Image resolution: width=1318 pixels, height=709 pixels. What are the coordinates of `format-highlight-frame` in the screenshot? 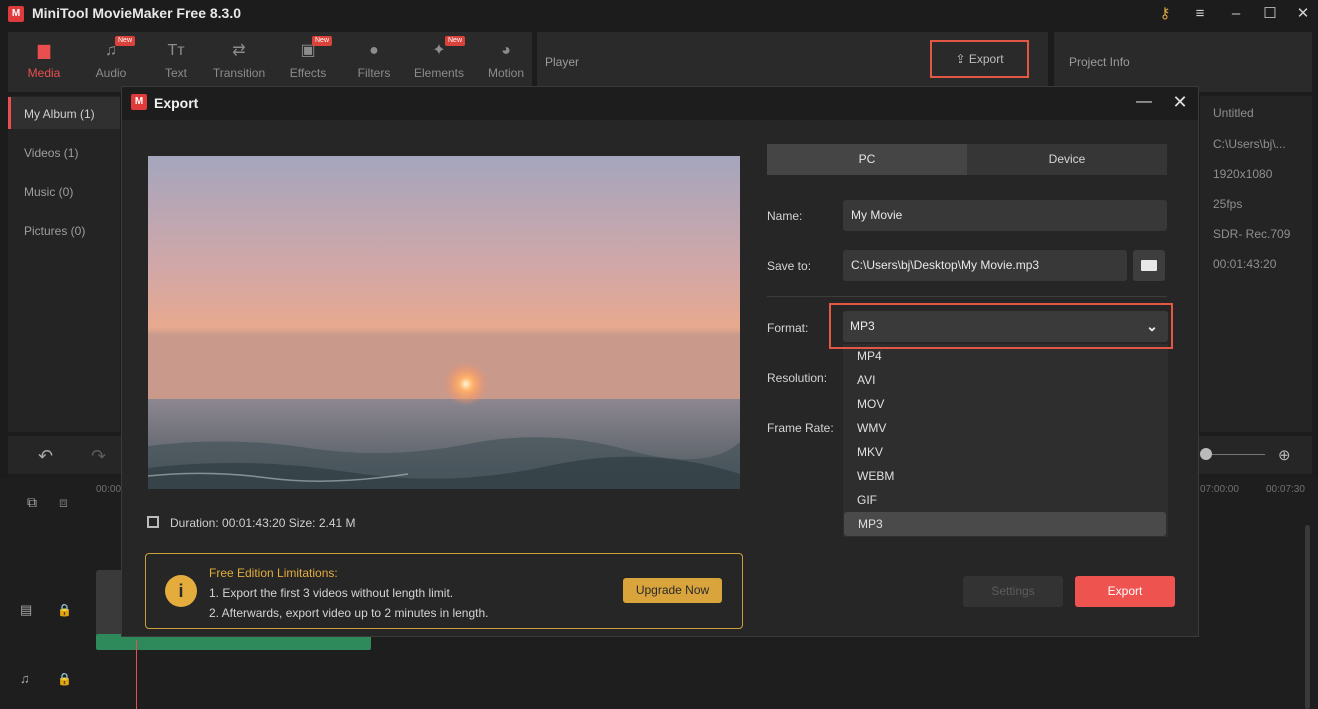 It's located at (1001, 326).